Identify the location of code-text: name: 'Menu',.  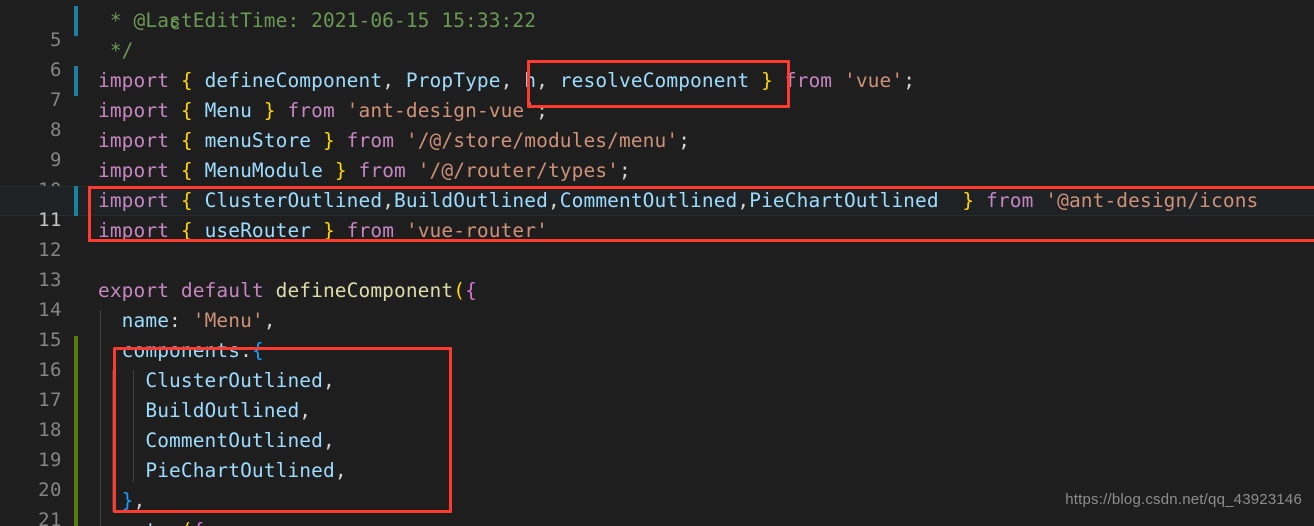
(187, 320).